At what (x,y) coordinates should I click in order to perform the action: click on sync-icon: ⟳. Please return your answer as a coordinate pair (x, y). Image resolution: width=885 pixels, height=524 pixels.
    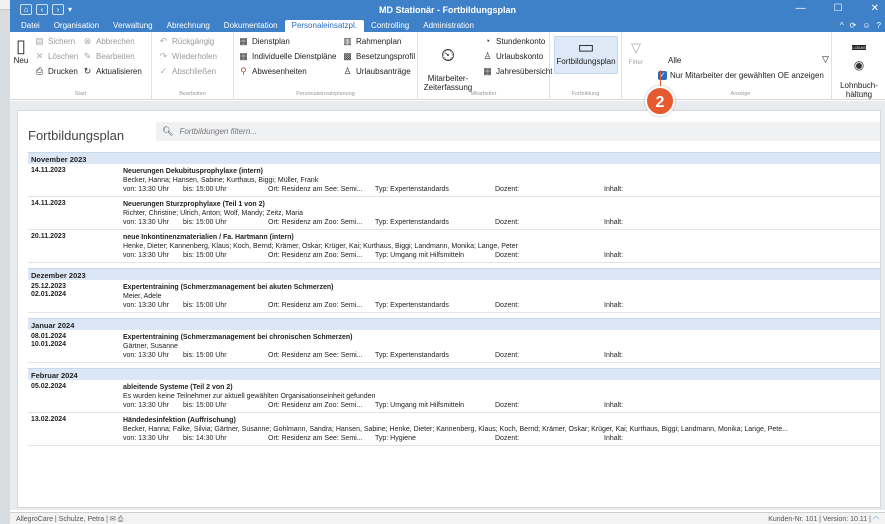
    Looking at the image, I should click on (853, 25).